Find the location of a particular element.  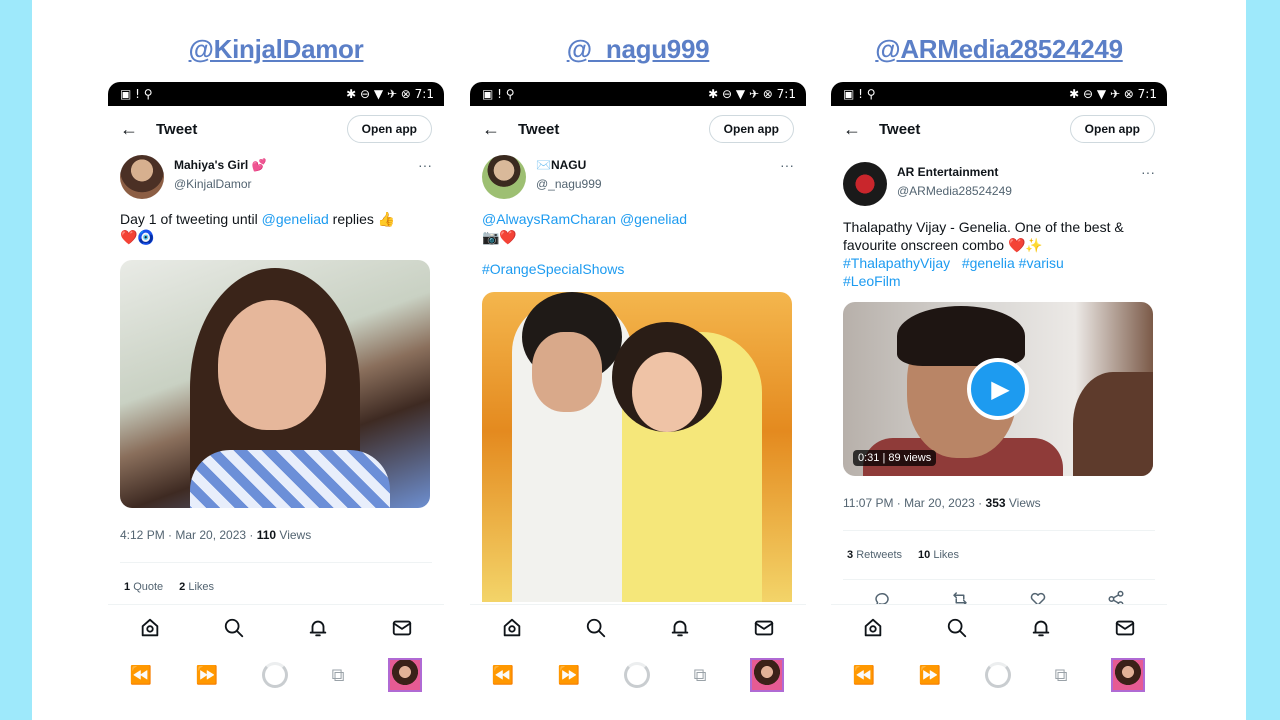

stat-likes: 10 Likes is located at coordinates (938, 555).